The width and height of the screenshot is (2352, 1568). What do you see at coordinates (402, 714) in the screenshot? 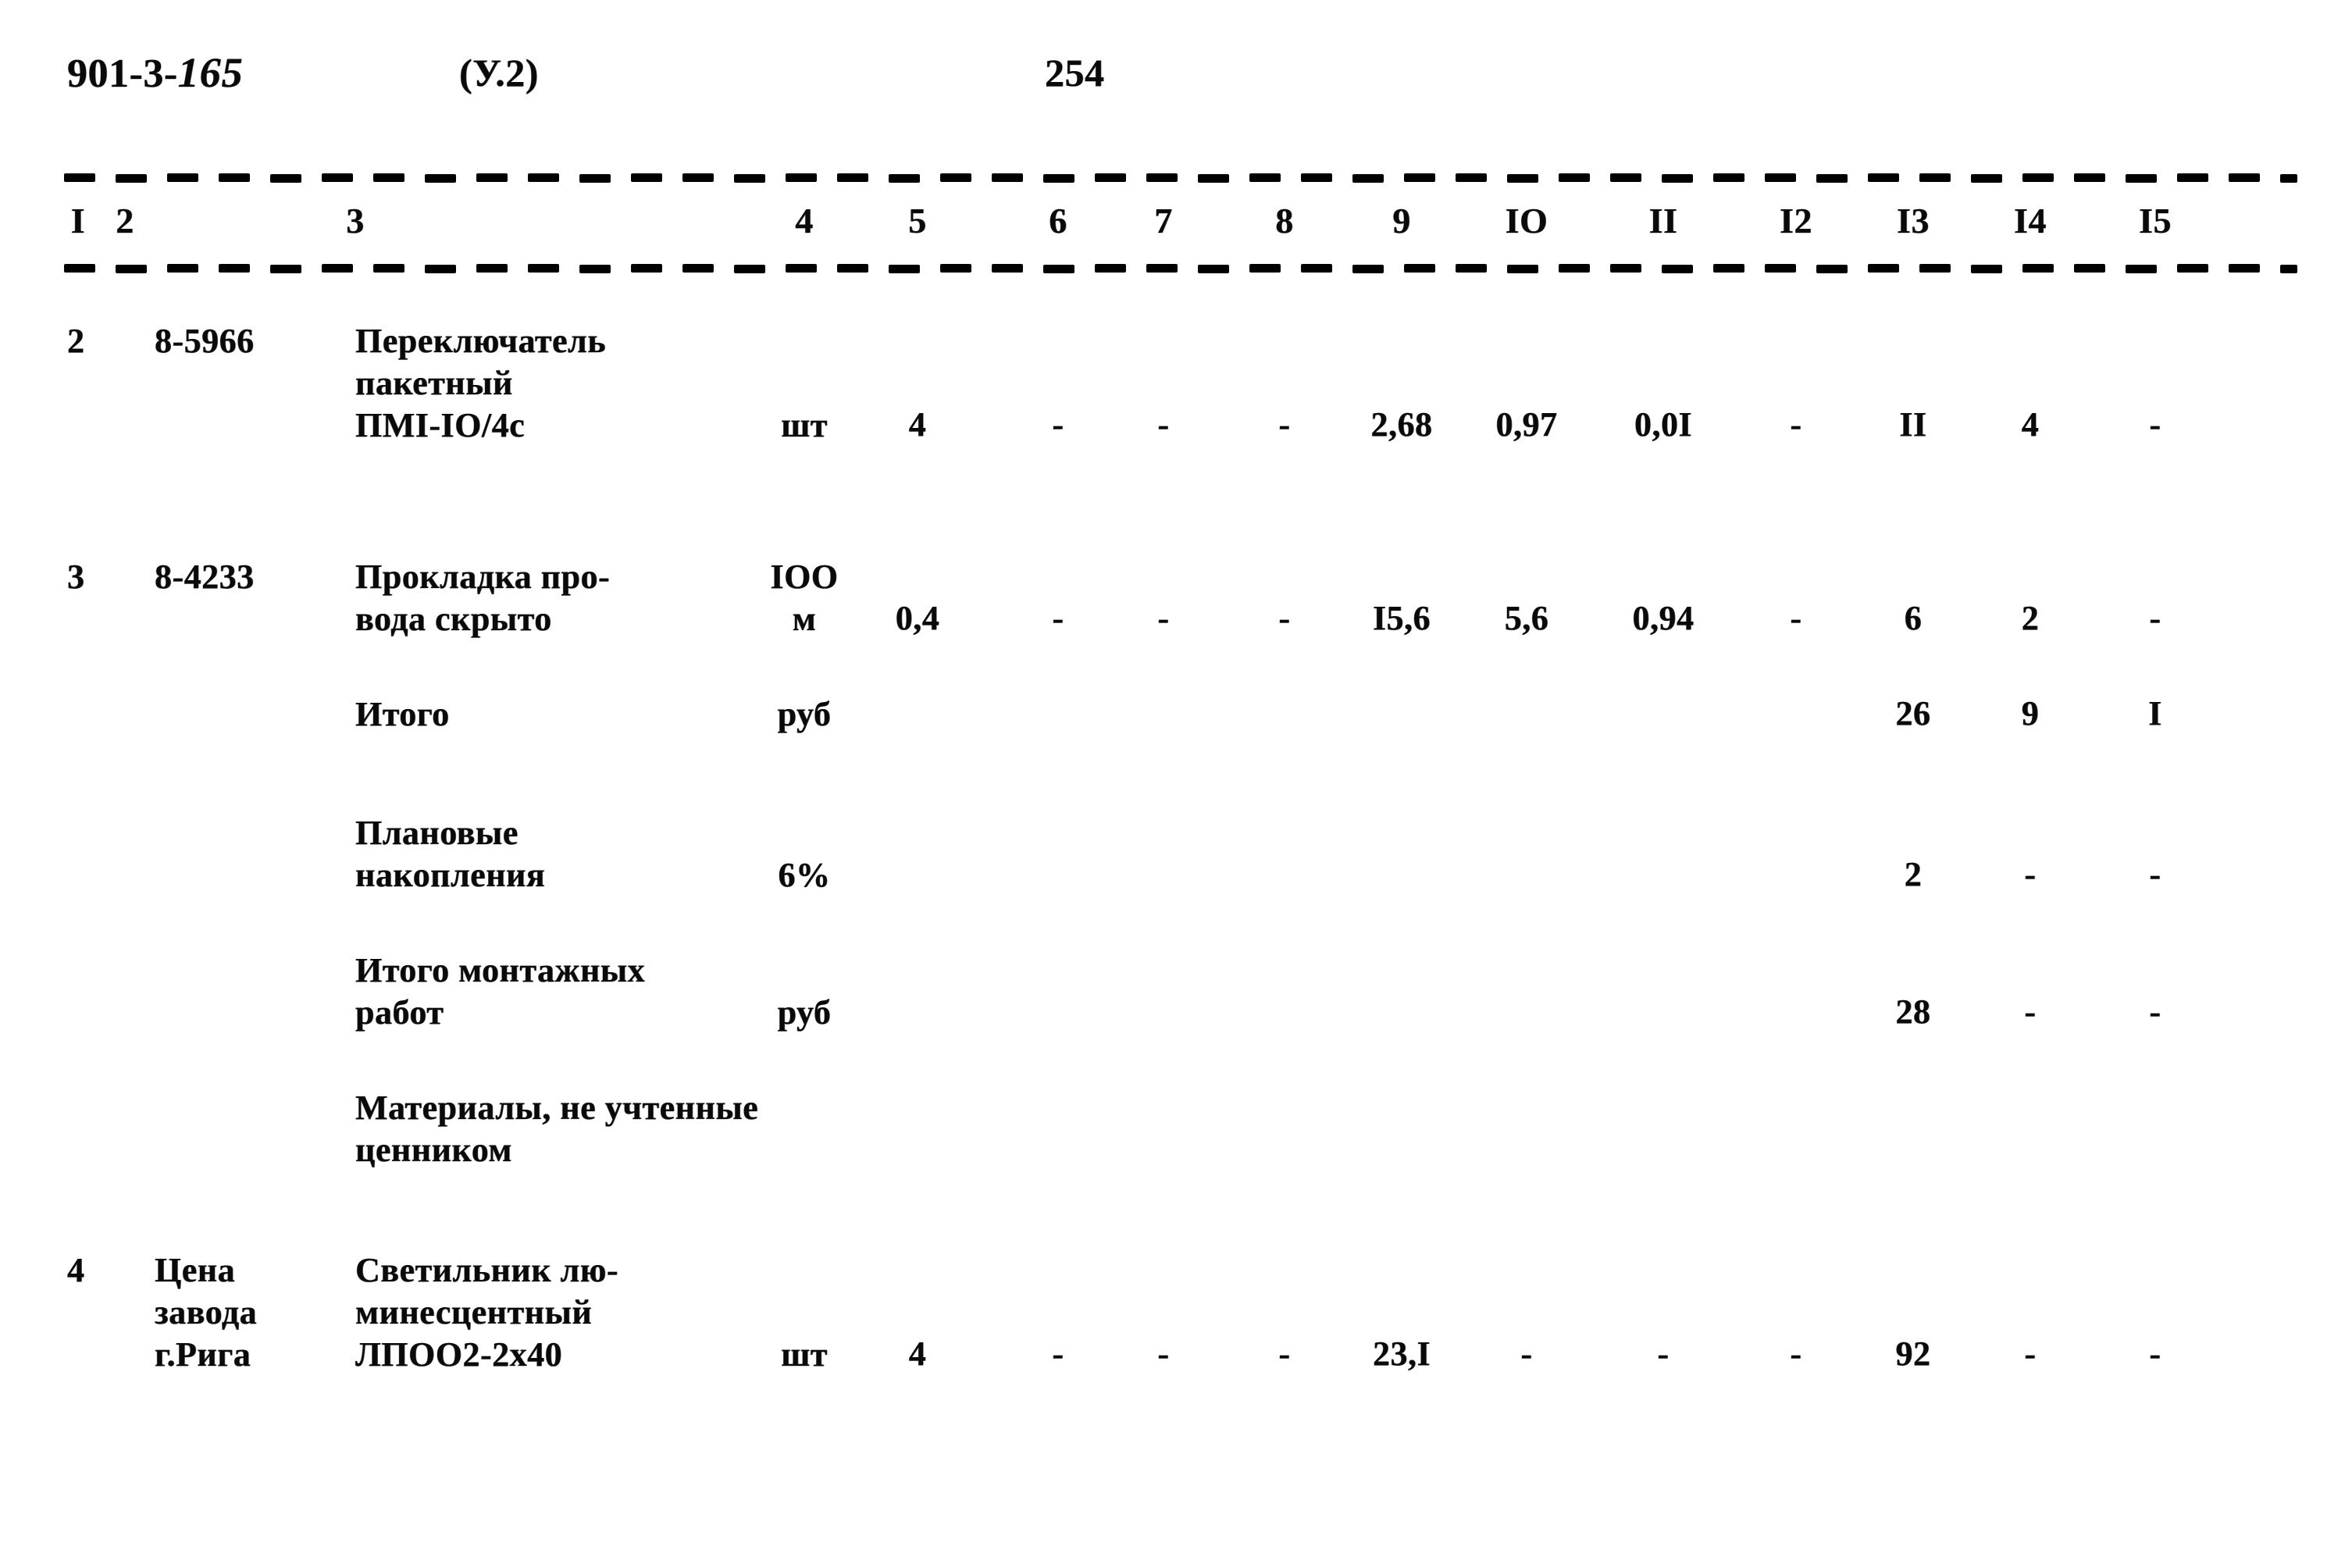
I see `row-description: Итого` at bounding box center [402, 714].